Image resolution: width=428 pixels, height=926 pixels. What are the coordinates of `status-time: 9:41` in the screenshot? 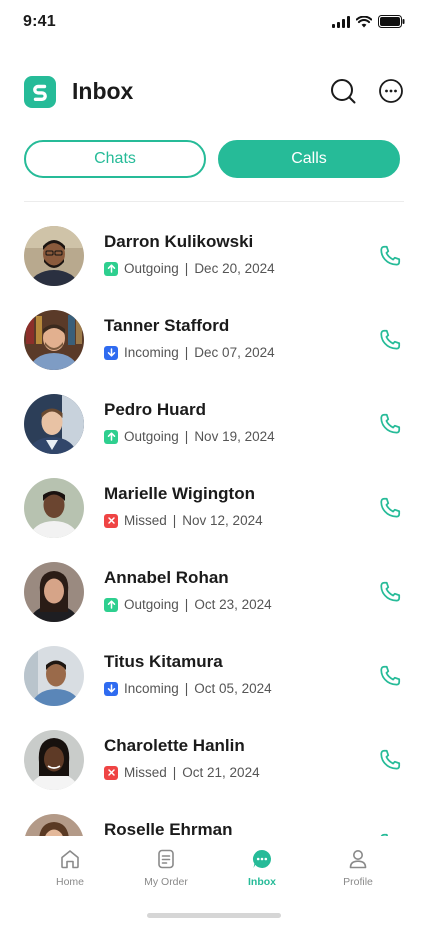 It's located at (39, 21).